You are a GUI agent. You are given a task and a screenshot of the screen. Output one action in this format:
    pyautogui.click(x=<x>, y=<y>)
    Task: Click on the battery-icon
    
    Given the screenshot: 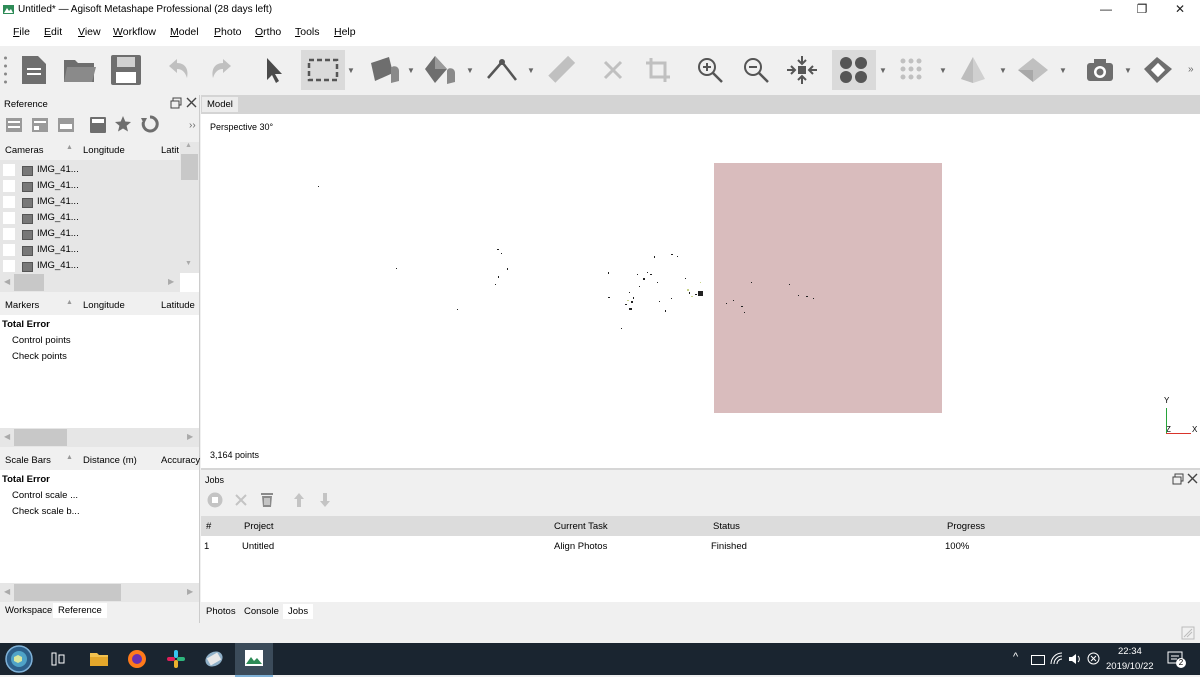 What is the action you would take?
    pyautogui.click(x=1038, y=660)
    